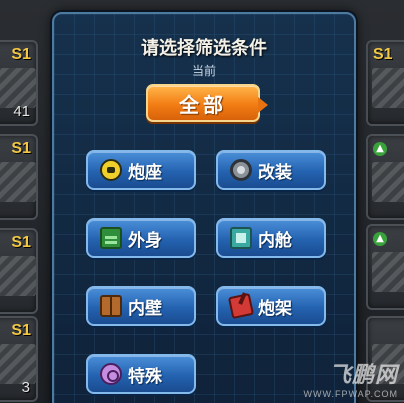  I want to click on current-filter-value: 全部, so click(203, 104).